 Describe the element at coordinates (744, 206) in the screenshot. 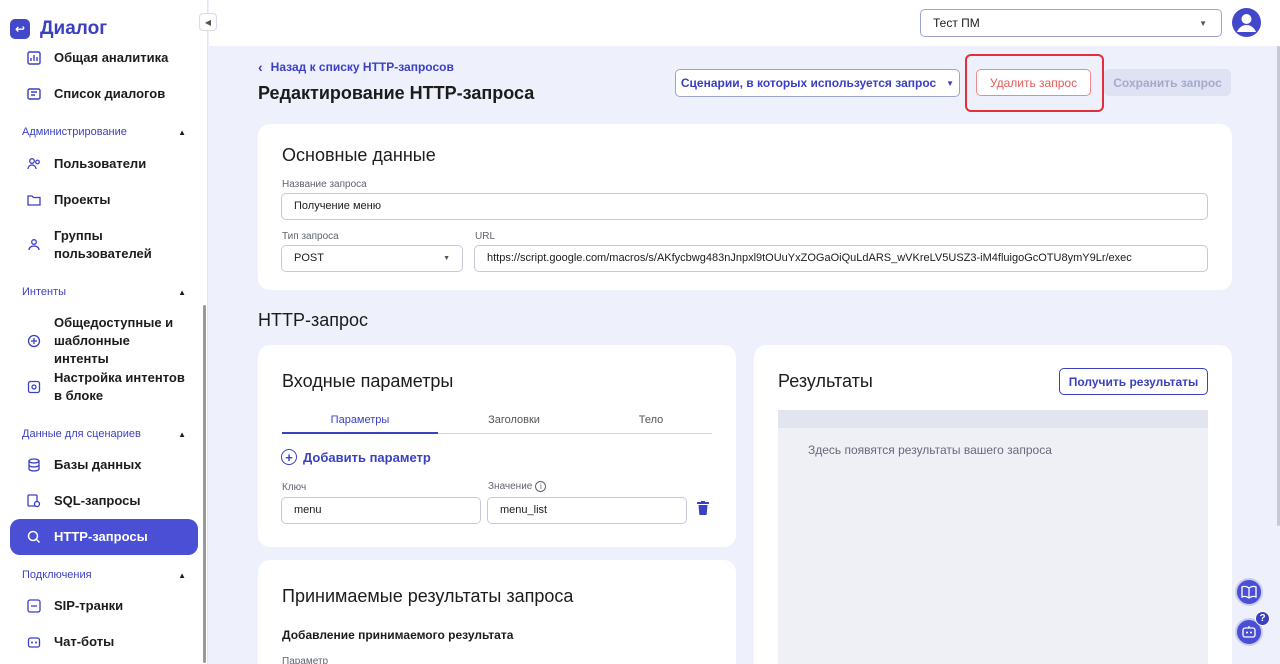

I see `request-name-input: Получение меню` at that location.